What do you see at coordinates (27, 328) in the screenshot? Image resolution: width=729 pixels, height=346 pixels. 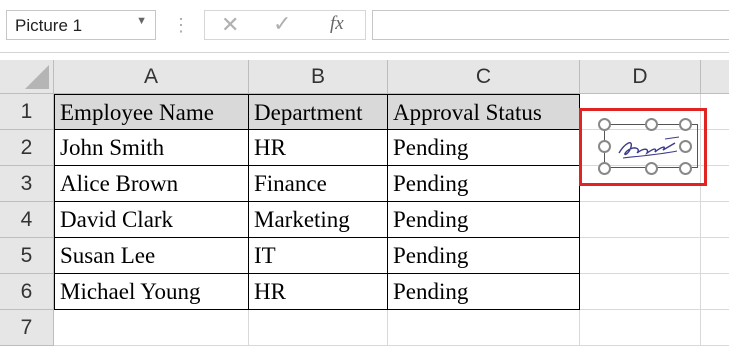 I see `row-header-7: 7` at bounding box center [27, 328].